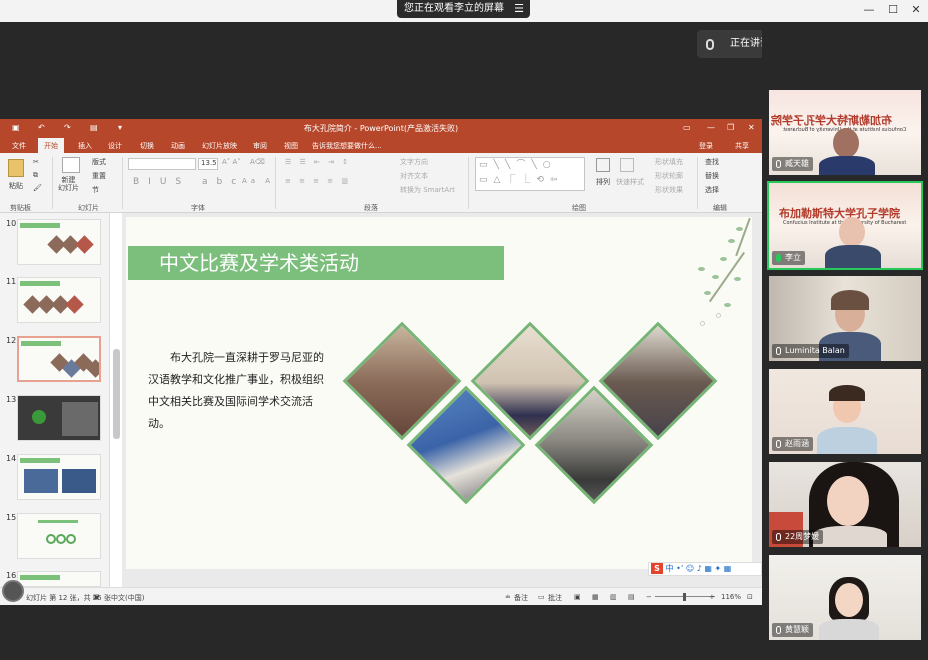 The height and width of the screenshot is (660, 928). Describe the element at coordinates (649, 597) in the screenshot. I see `zoom-out-icon: −` at that location.